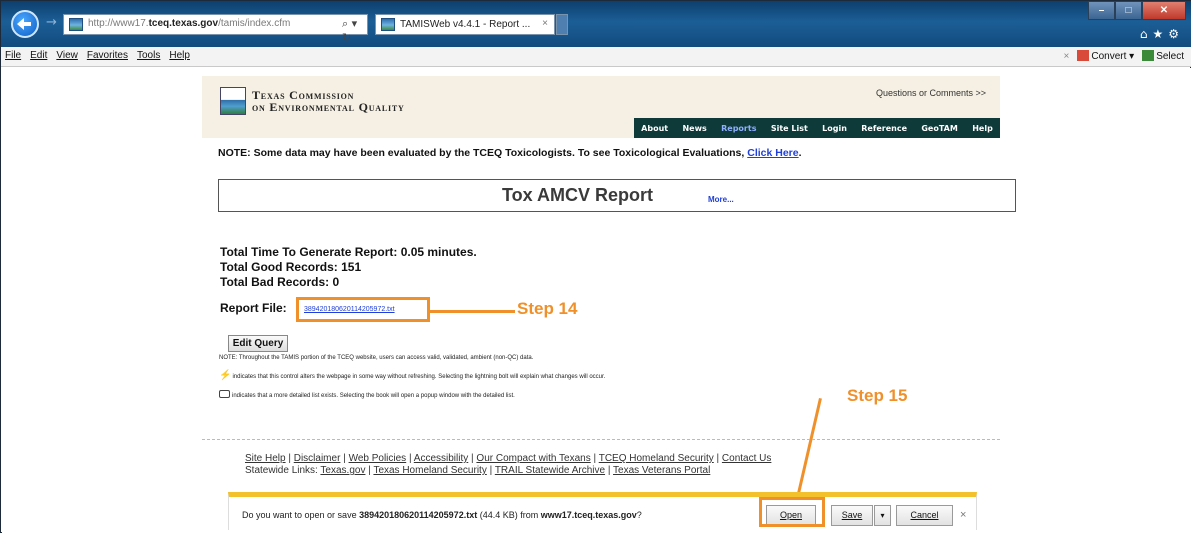  I want to click on step15-connector, so click(808, 449).